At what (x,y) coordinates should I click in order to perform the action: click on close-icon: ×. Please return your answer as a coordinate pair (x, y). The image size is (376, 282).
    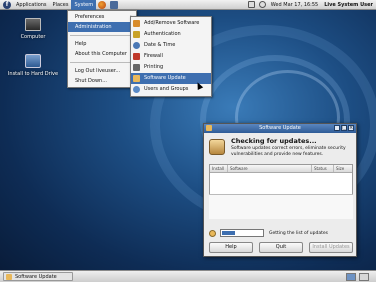
    Looking at the image, I should click on (351, 128).